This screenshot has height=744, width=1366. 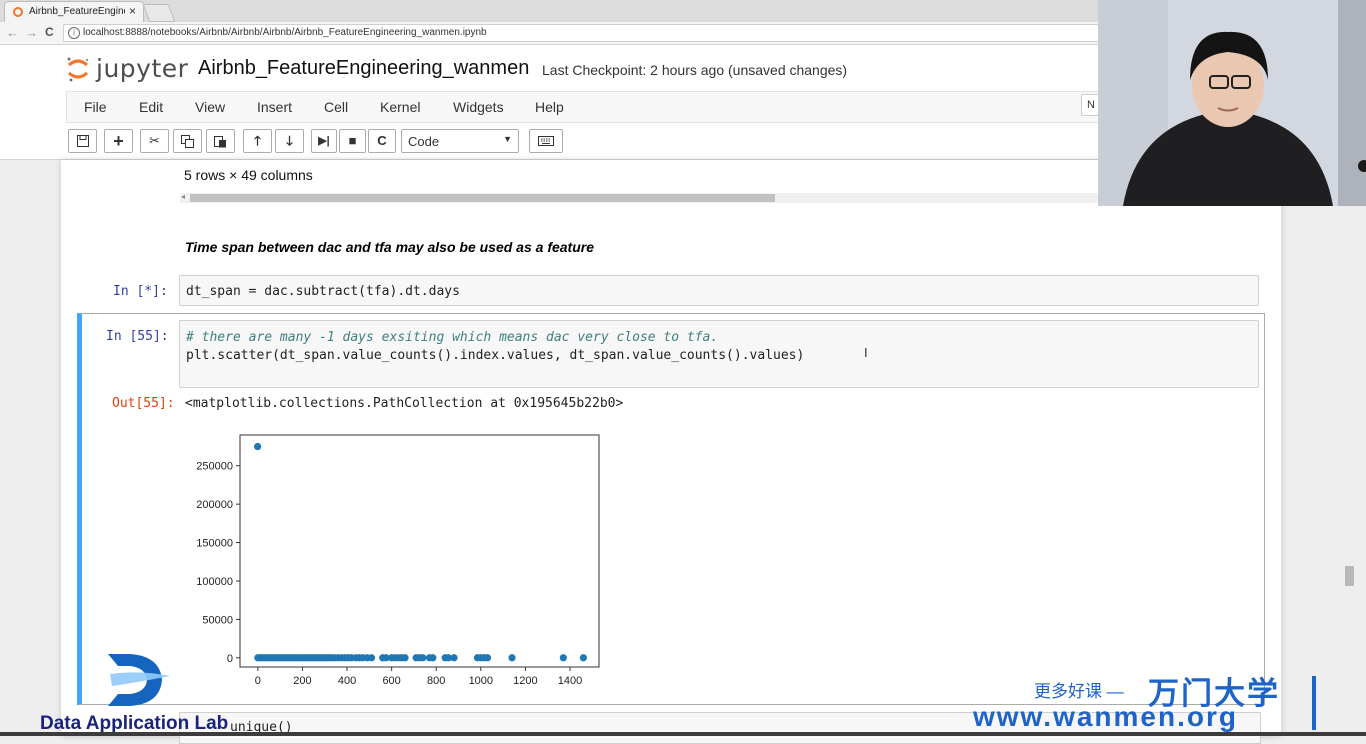 I want to click on keyboard-icon, so click(x=546, y=141).